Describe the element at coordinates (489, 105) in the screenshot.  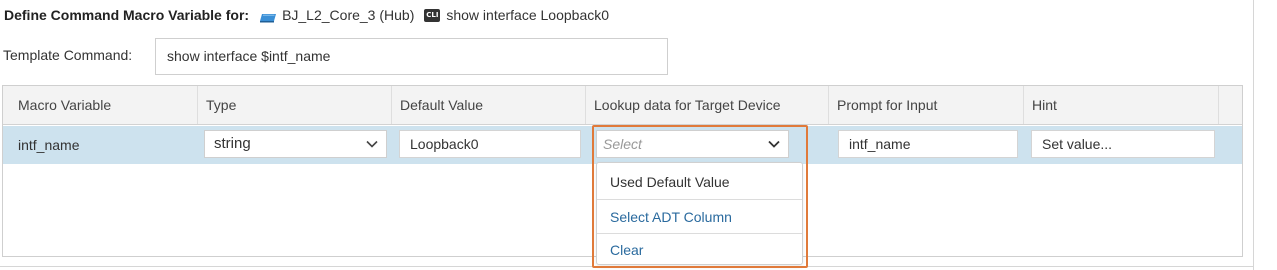
I see `column-header-default-value: Default Value` at that location.